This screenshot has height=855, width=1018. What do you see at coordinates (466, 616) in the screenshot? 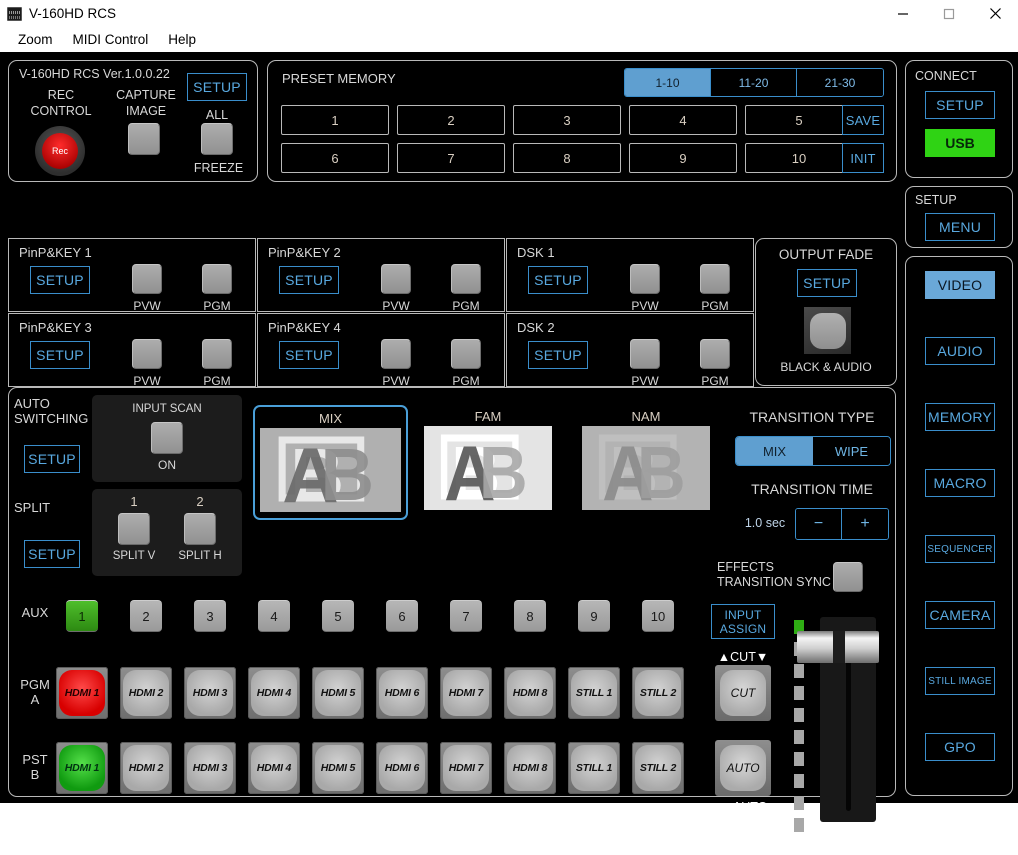
I see `aux-button-7: 7` at bounding box center [466, 616].